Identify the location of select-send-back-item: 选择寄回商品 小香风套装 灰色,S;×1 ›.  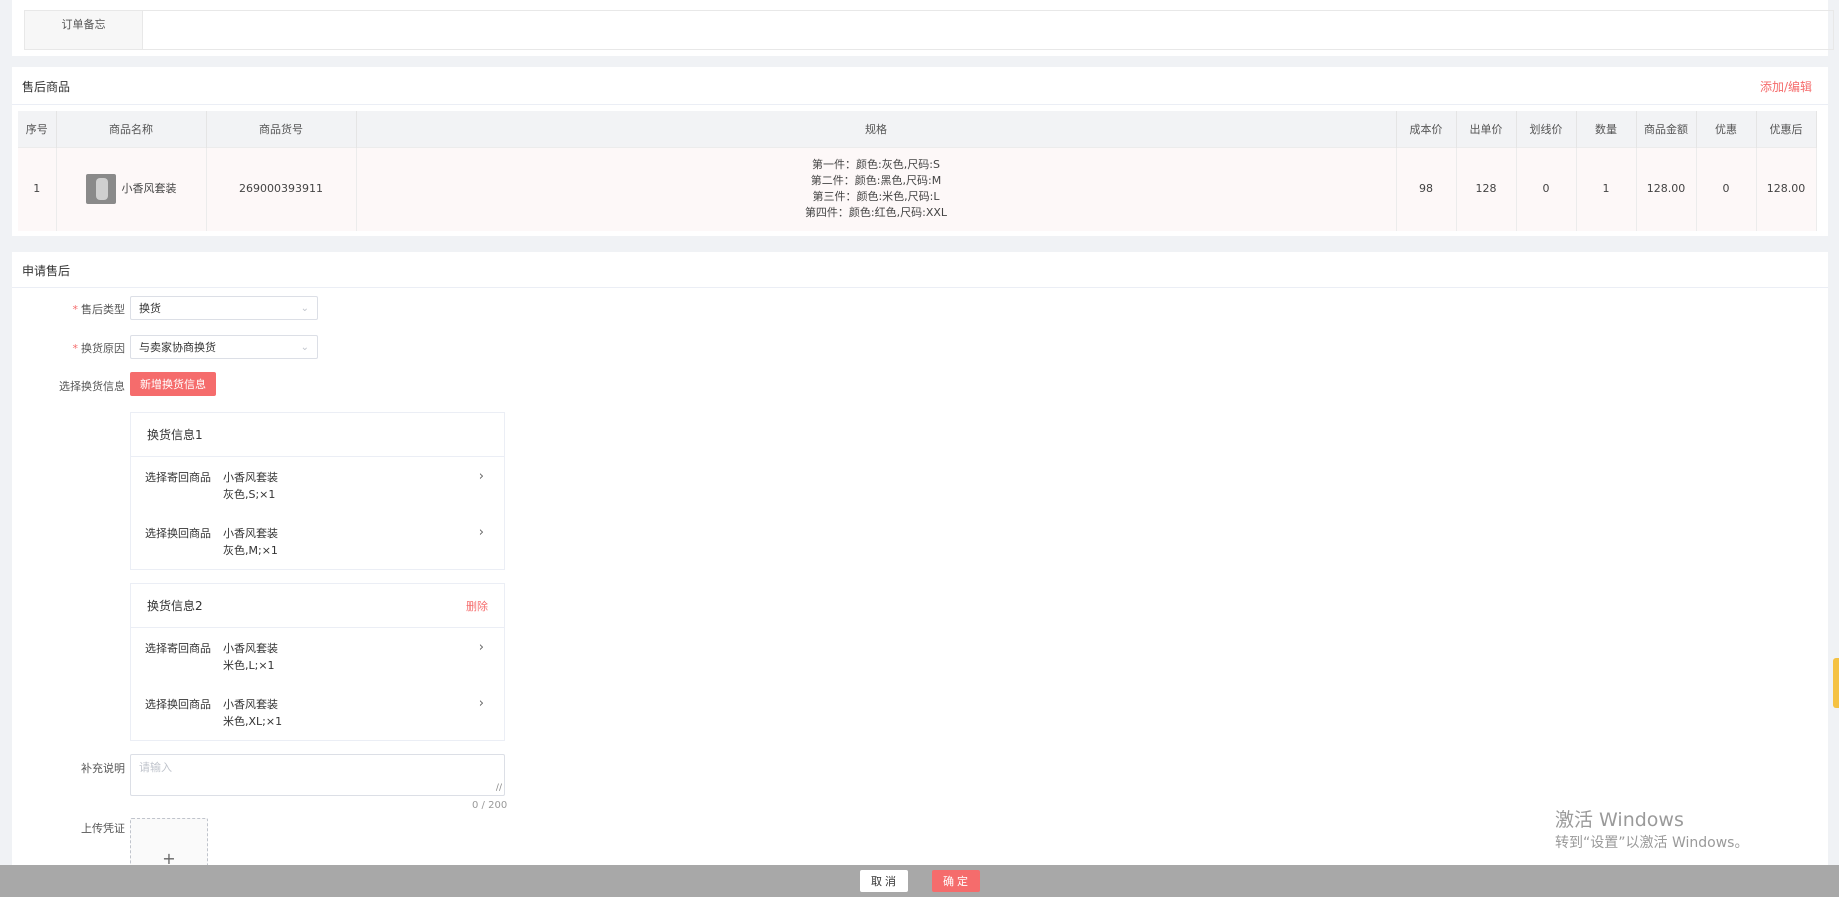
(317, 485).